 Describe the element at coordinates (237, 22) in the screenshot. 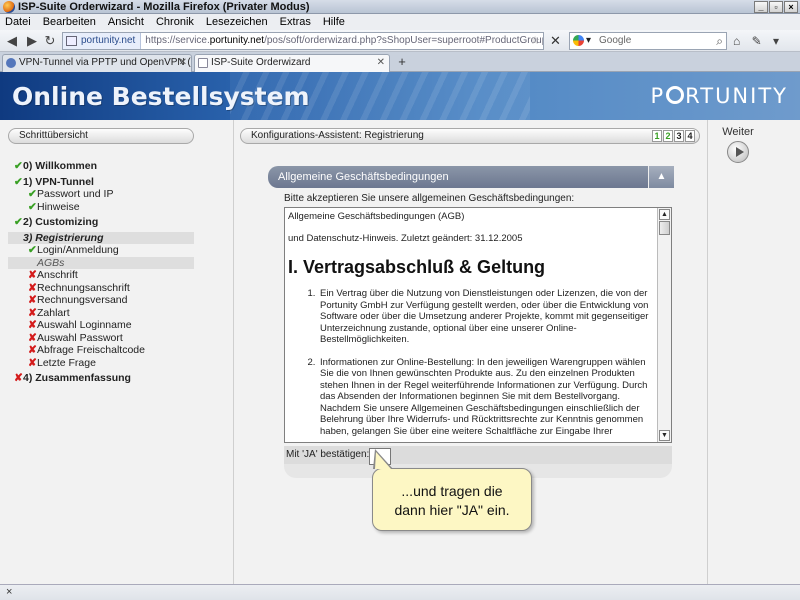

I see `menu-lesezeichen: Lesezeichen` at that location.